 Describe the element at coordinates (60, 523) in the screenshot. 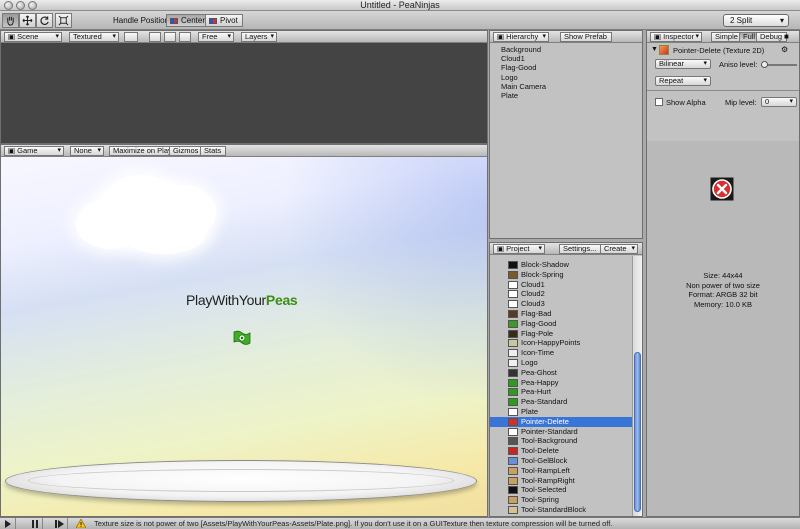

I see `step-button` at that location.